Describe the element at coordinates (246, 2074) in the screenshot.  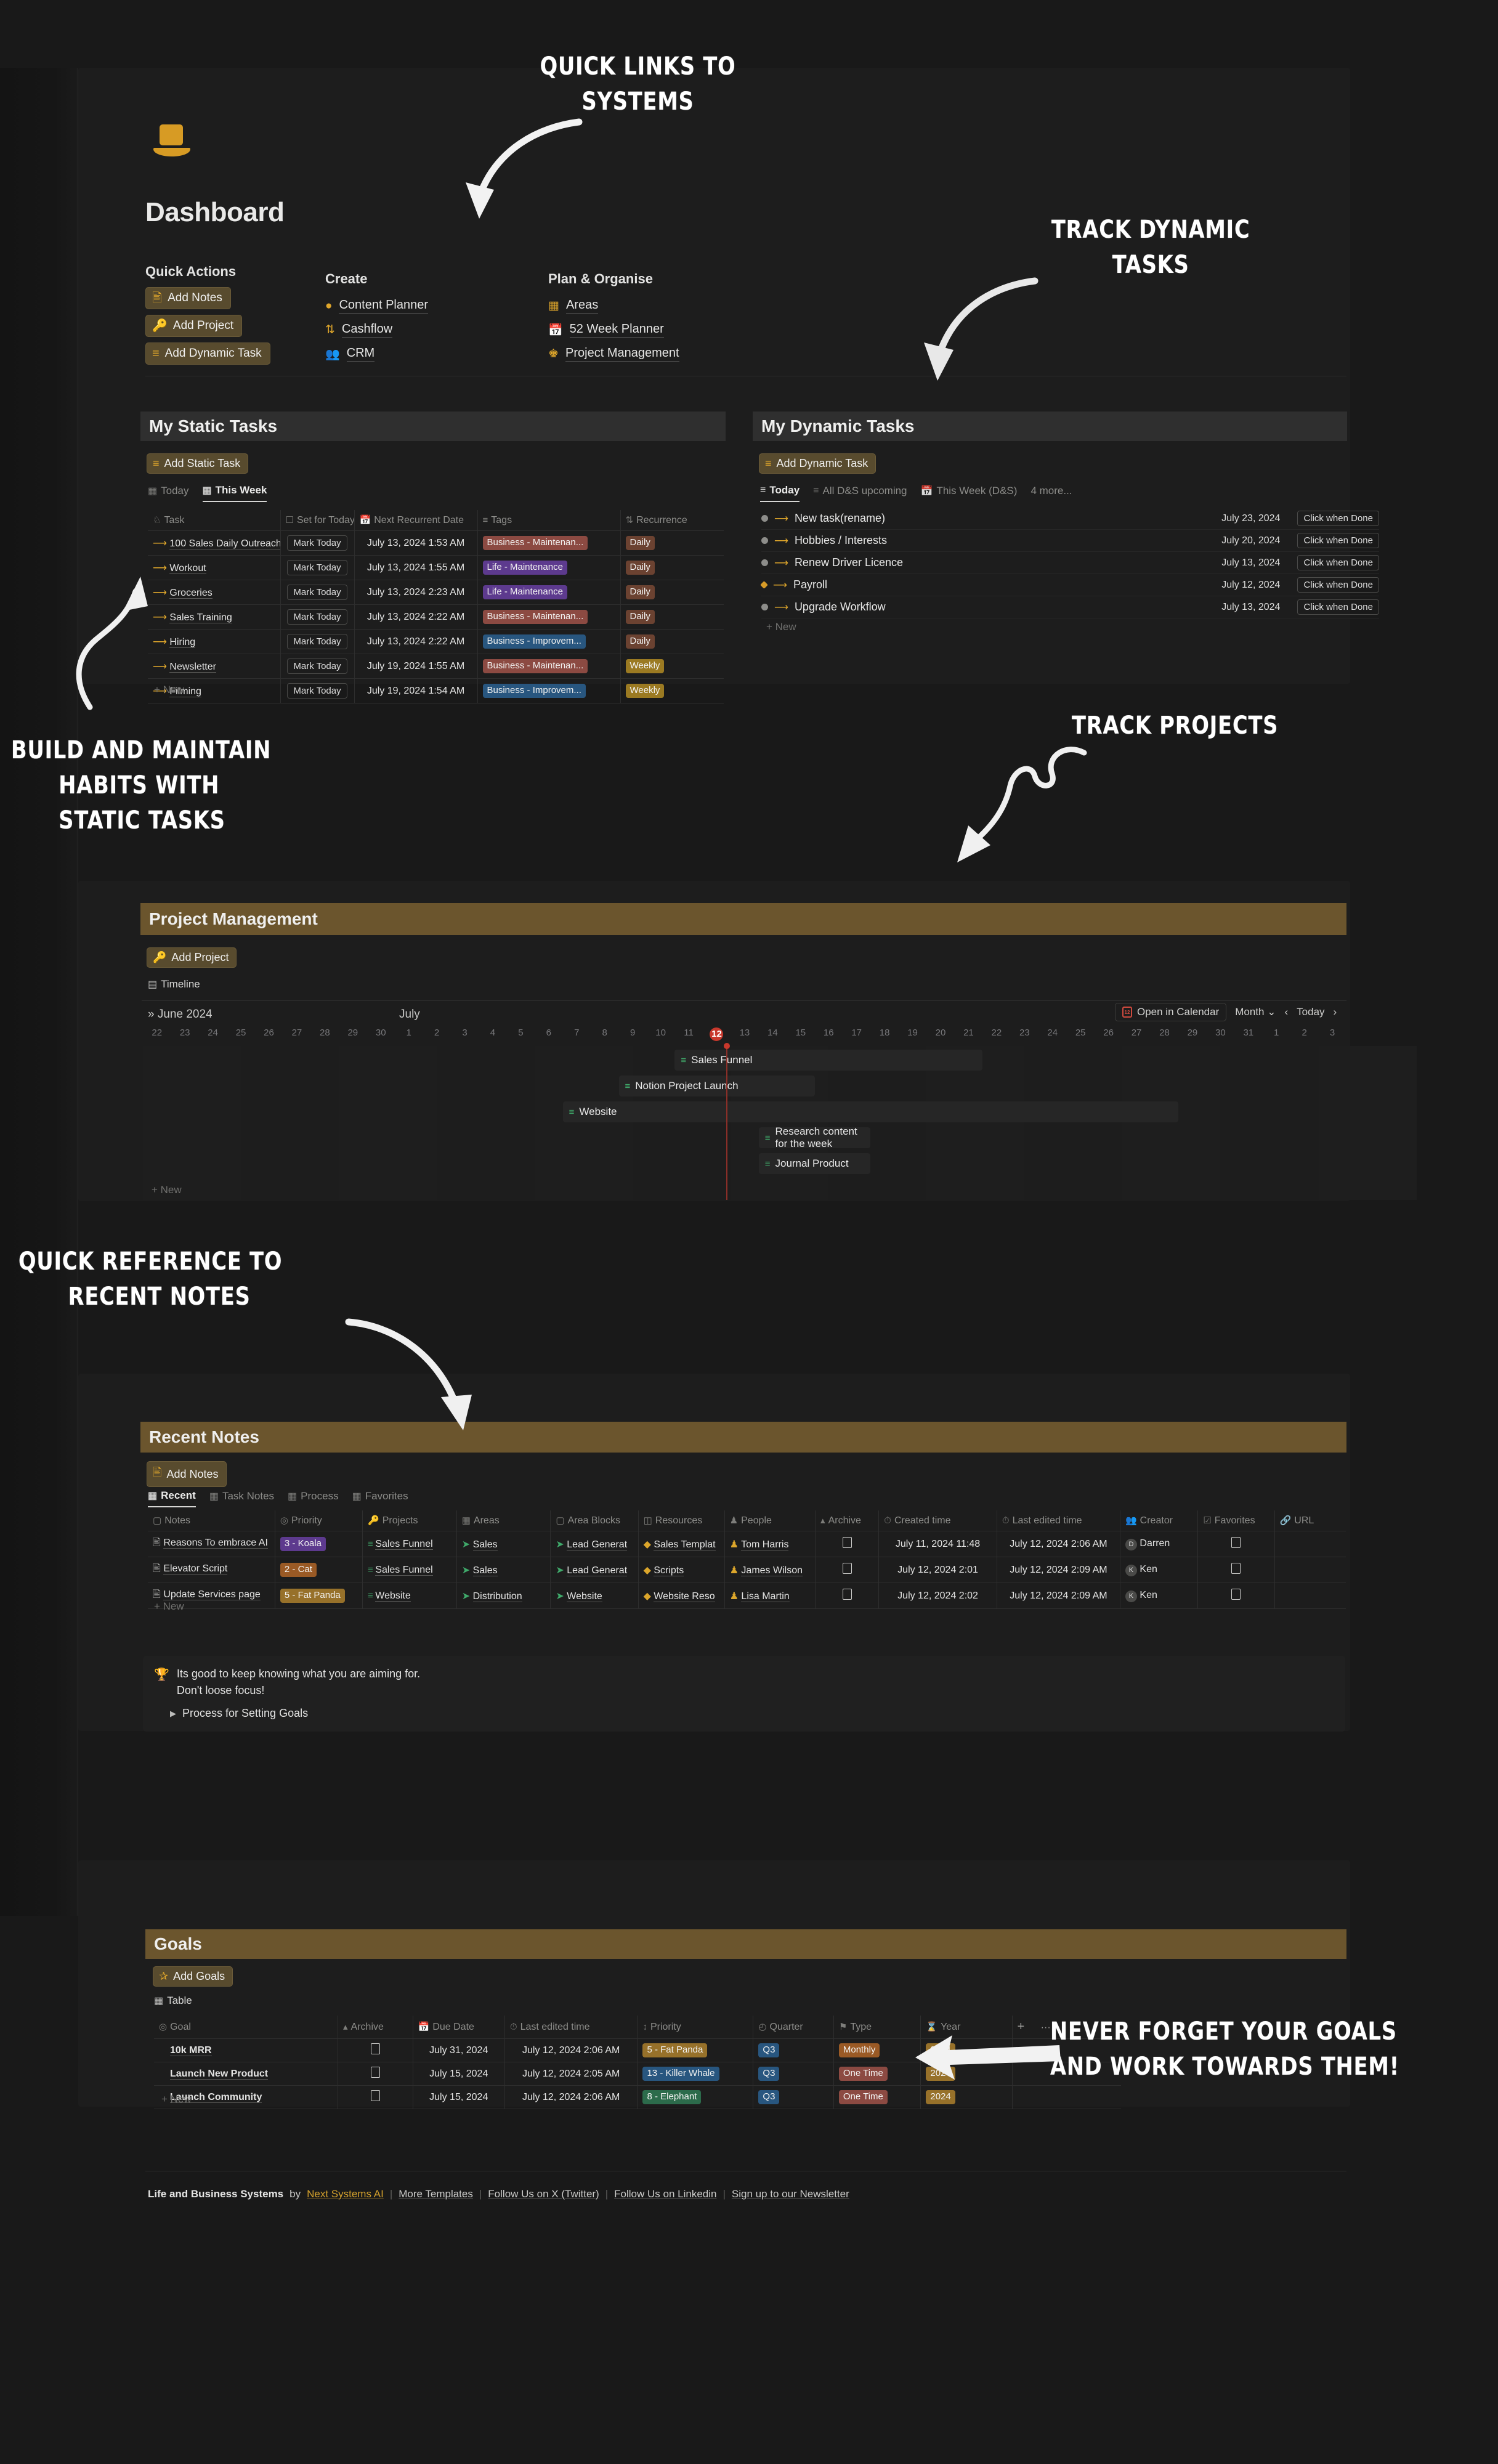
I see `cell-goal: Launch New Product` at that location.